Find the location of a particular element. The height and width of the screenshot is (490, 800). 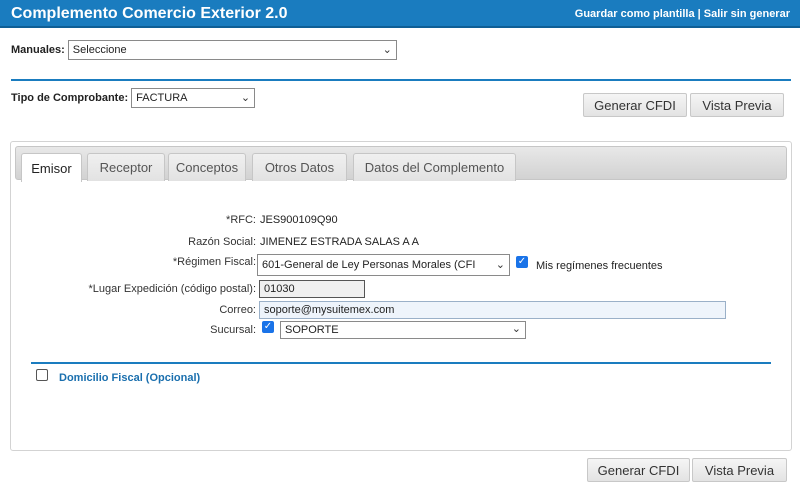

tab-receptor: Receptor is located at coordinates (126, 167).